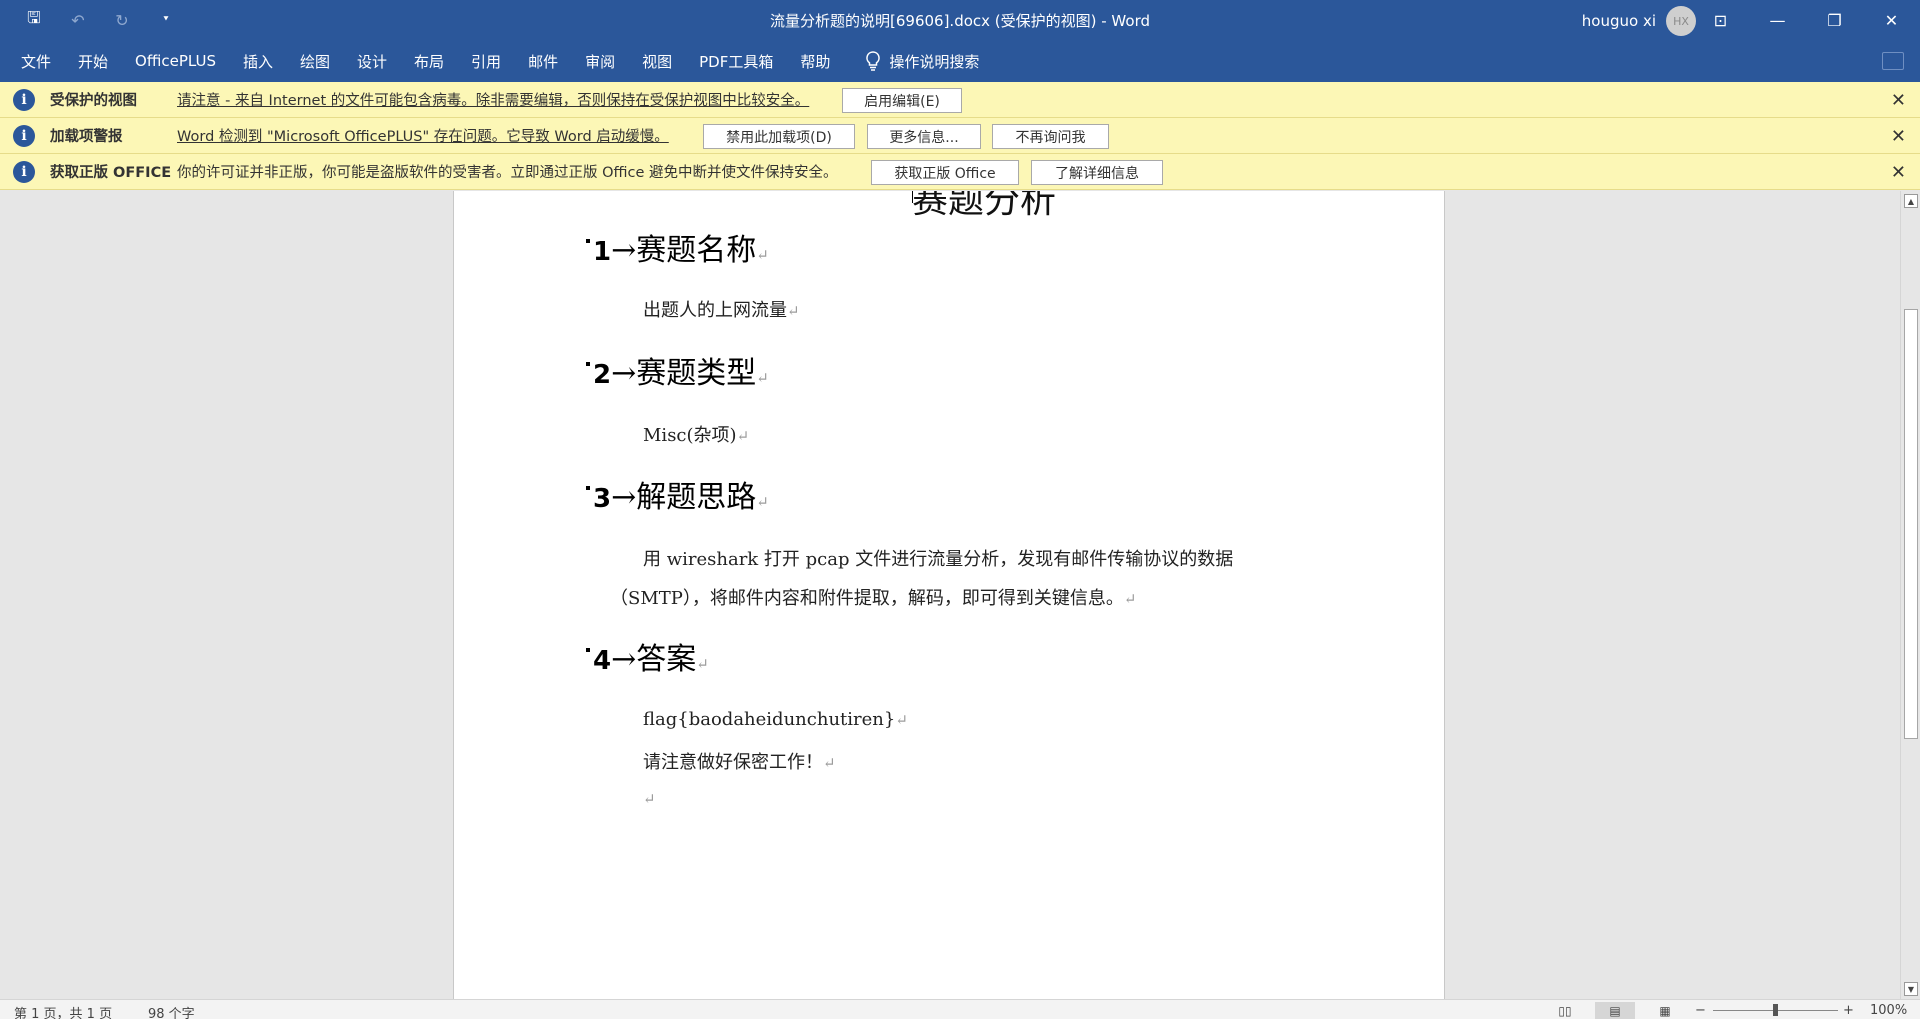 The width and height of the screenshot is (1920, 1019). What do you see at coordinates (86, 137) in the screenshot?
I see `message-title: 加载项警报` at bounding box center [86, 137].